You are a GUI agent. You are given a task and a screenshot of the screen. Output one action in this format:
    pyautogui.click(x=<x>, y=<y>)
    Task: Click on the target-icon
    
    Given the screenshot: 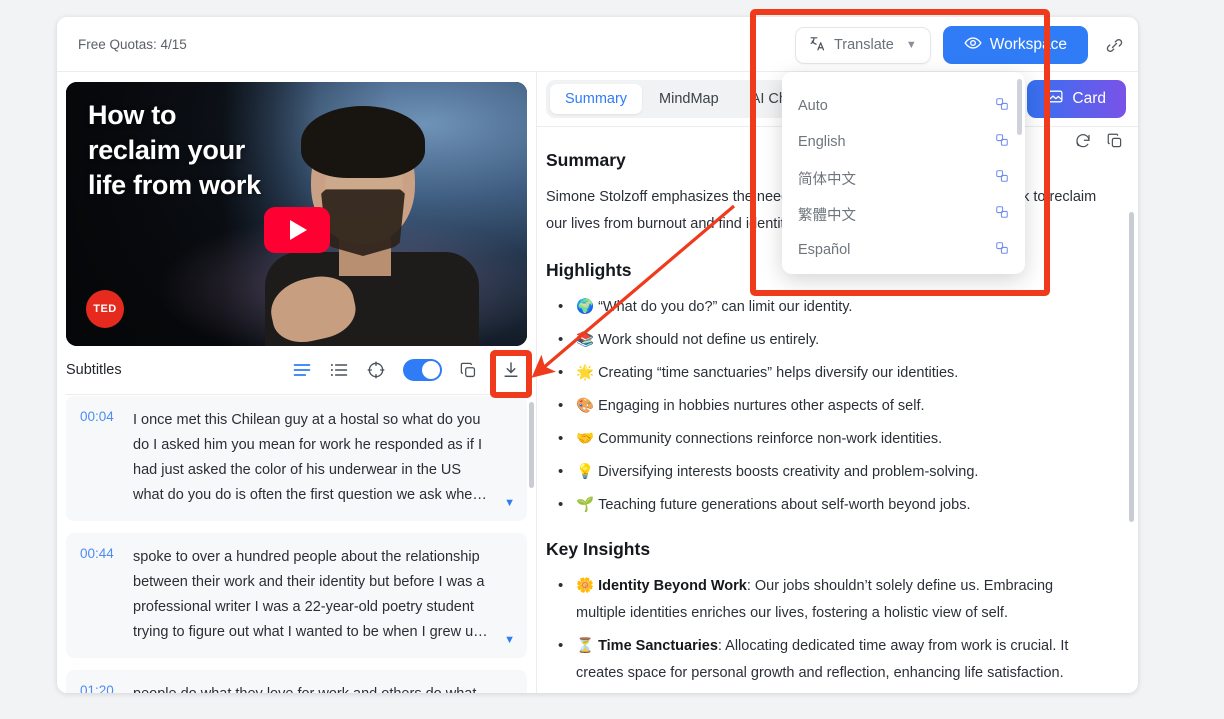 What is the action you would take?
    pyautogui.click(x=376, y=370)
    